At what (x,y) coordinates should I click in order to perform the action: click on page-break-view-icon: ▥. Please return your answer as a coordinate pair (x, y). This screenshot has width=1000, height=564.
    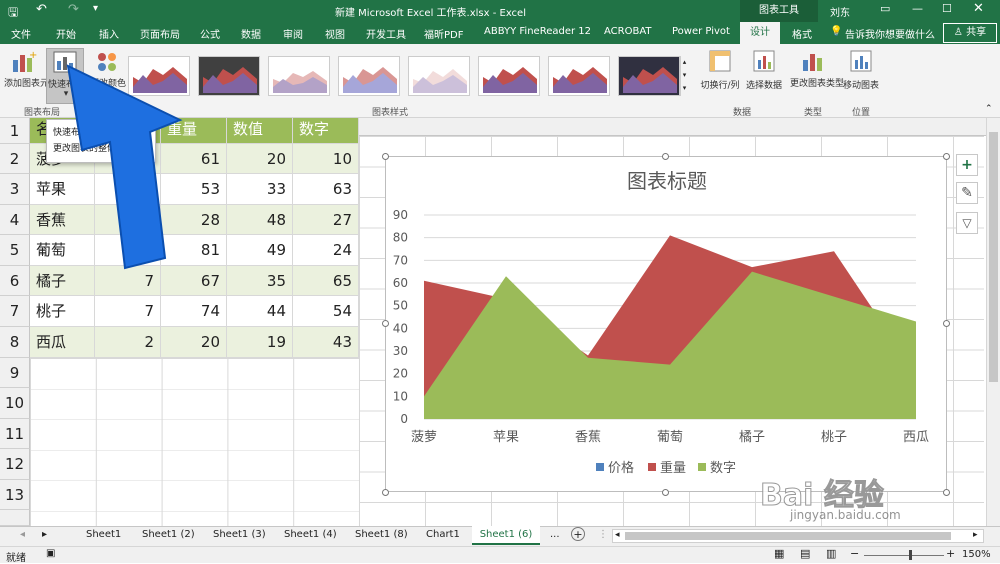
    Looking at the image, I should click on (831, 553).